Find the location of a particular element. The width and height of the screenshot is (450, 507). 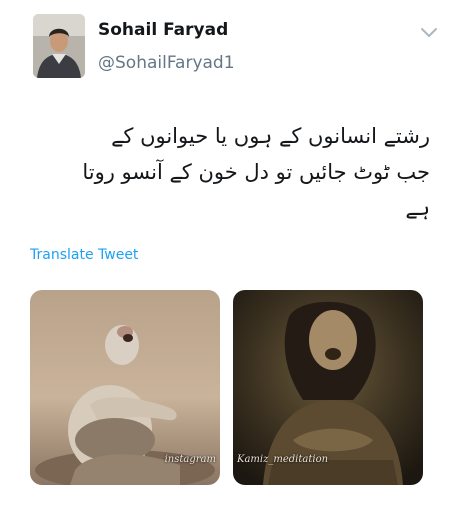

watermark-right: Kamiz_meditation is located at coordinates (283, 459).